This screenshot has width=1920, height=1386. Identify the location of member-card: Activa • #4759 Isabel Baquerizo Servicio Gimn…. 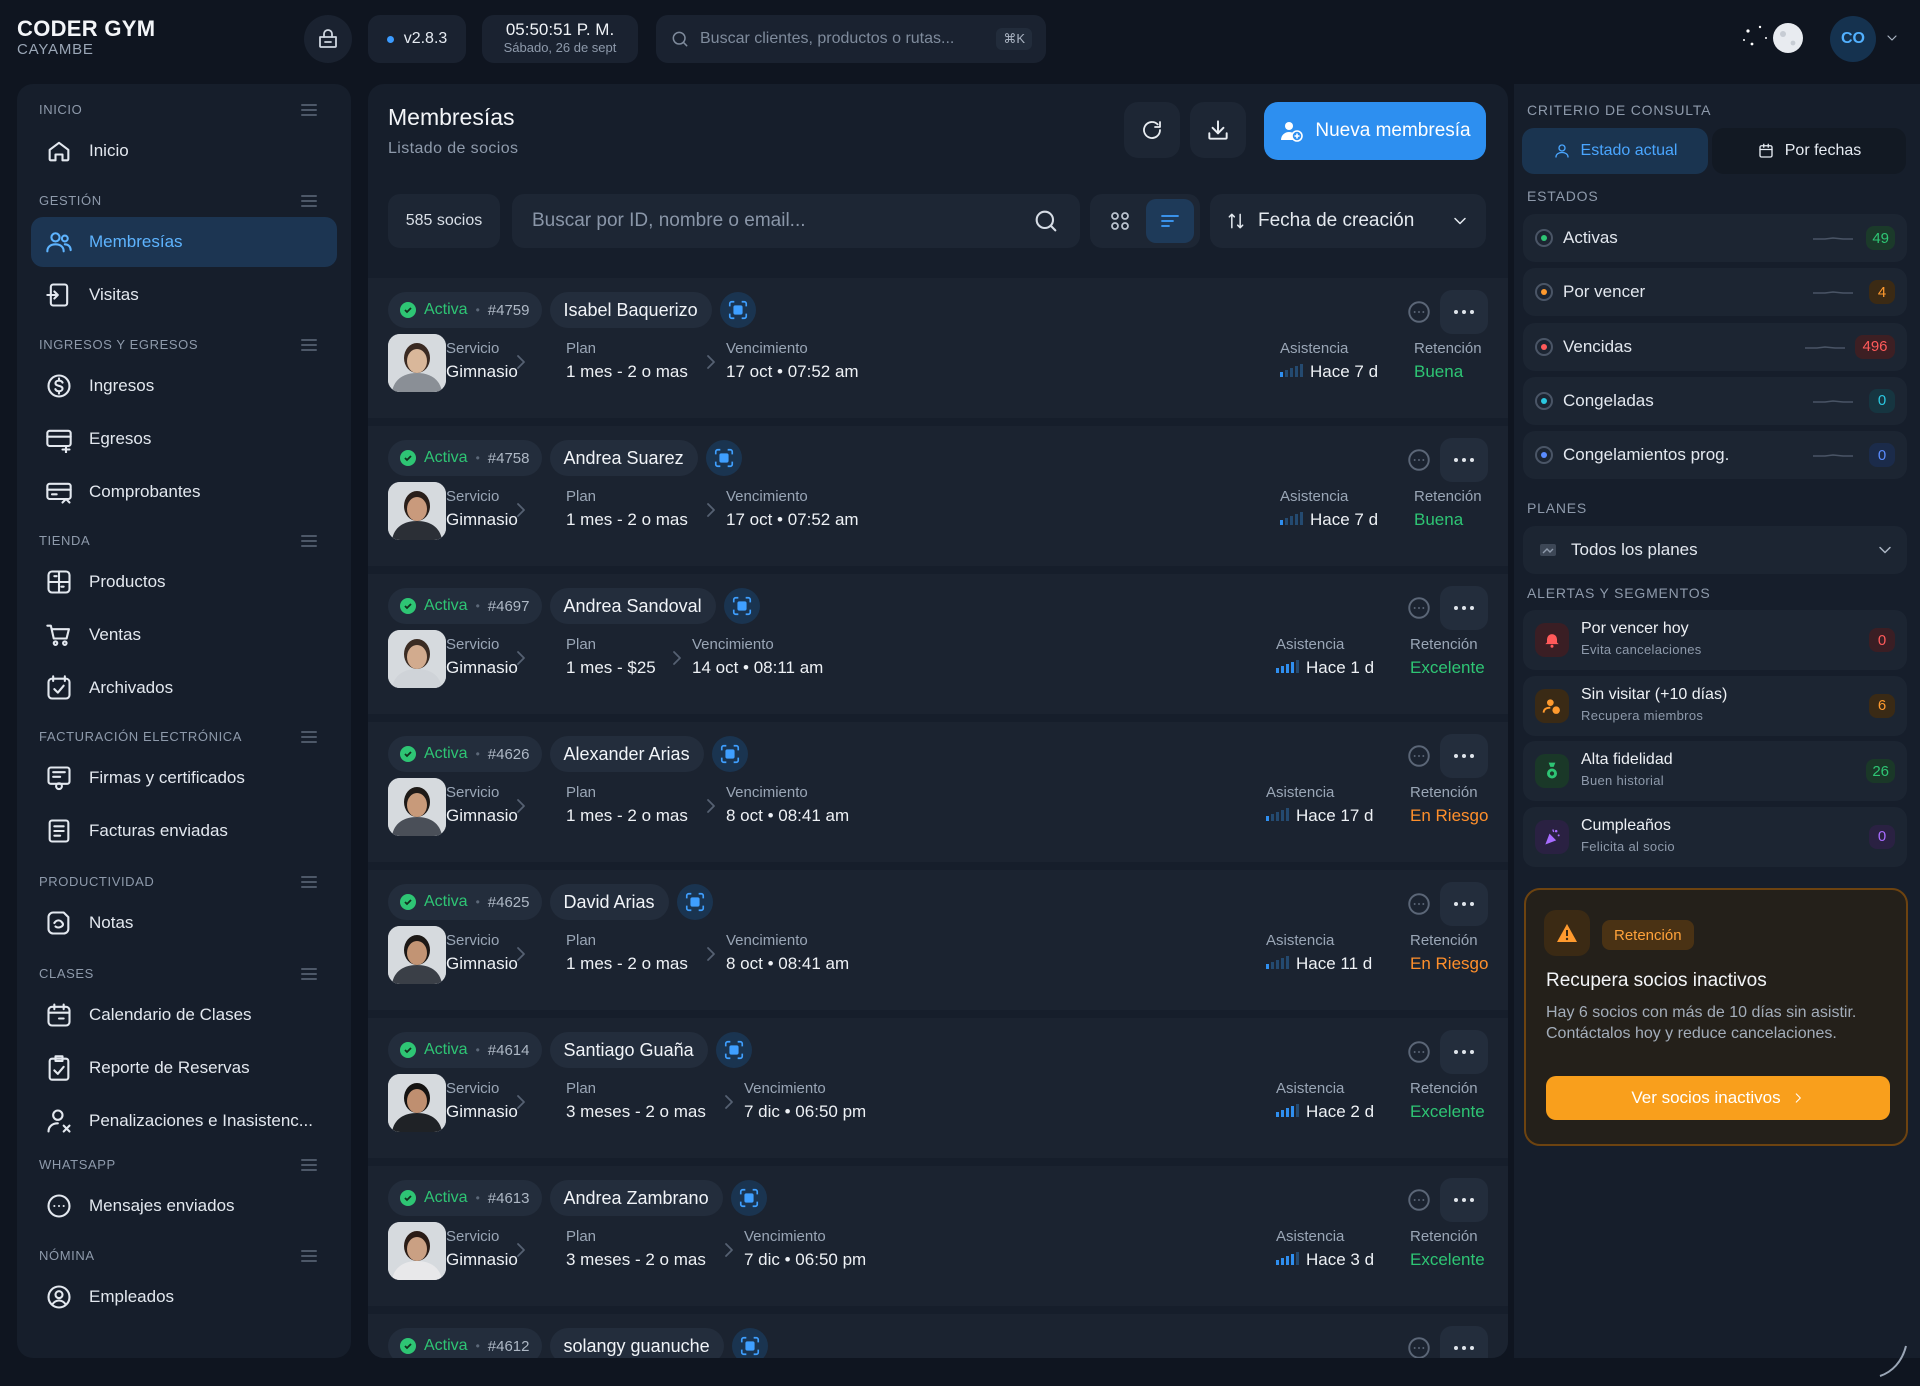
(938, 348).